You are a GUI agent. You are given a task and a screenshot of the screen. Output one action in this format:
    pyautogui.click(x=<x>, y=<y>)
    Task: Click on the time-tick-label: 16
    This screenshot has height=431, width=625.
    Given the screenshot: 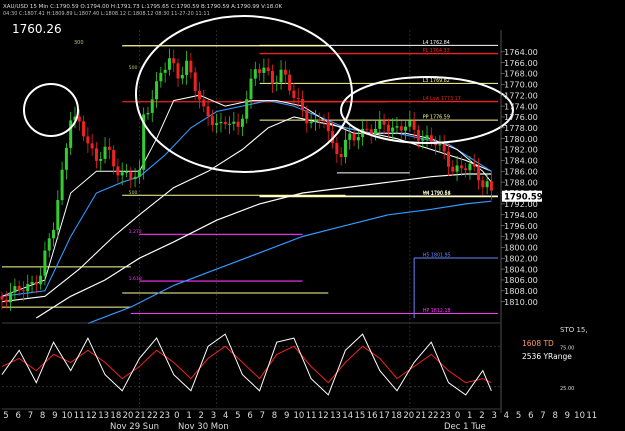 What is the action you would take?
    pyautogui.click(x=372, y=416)
    